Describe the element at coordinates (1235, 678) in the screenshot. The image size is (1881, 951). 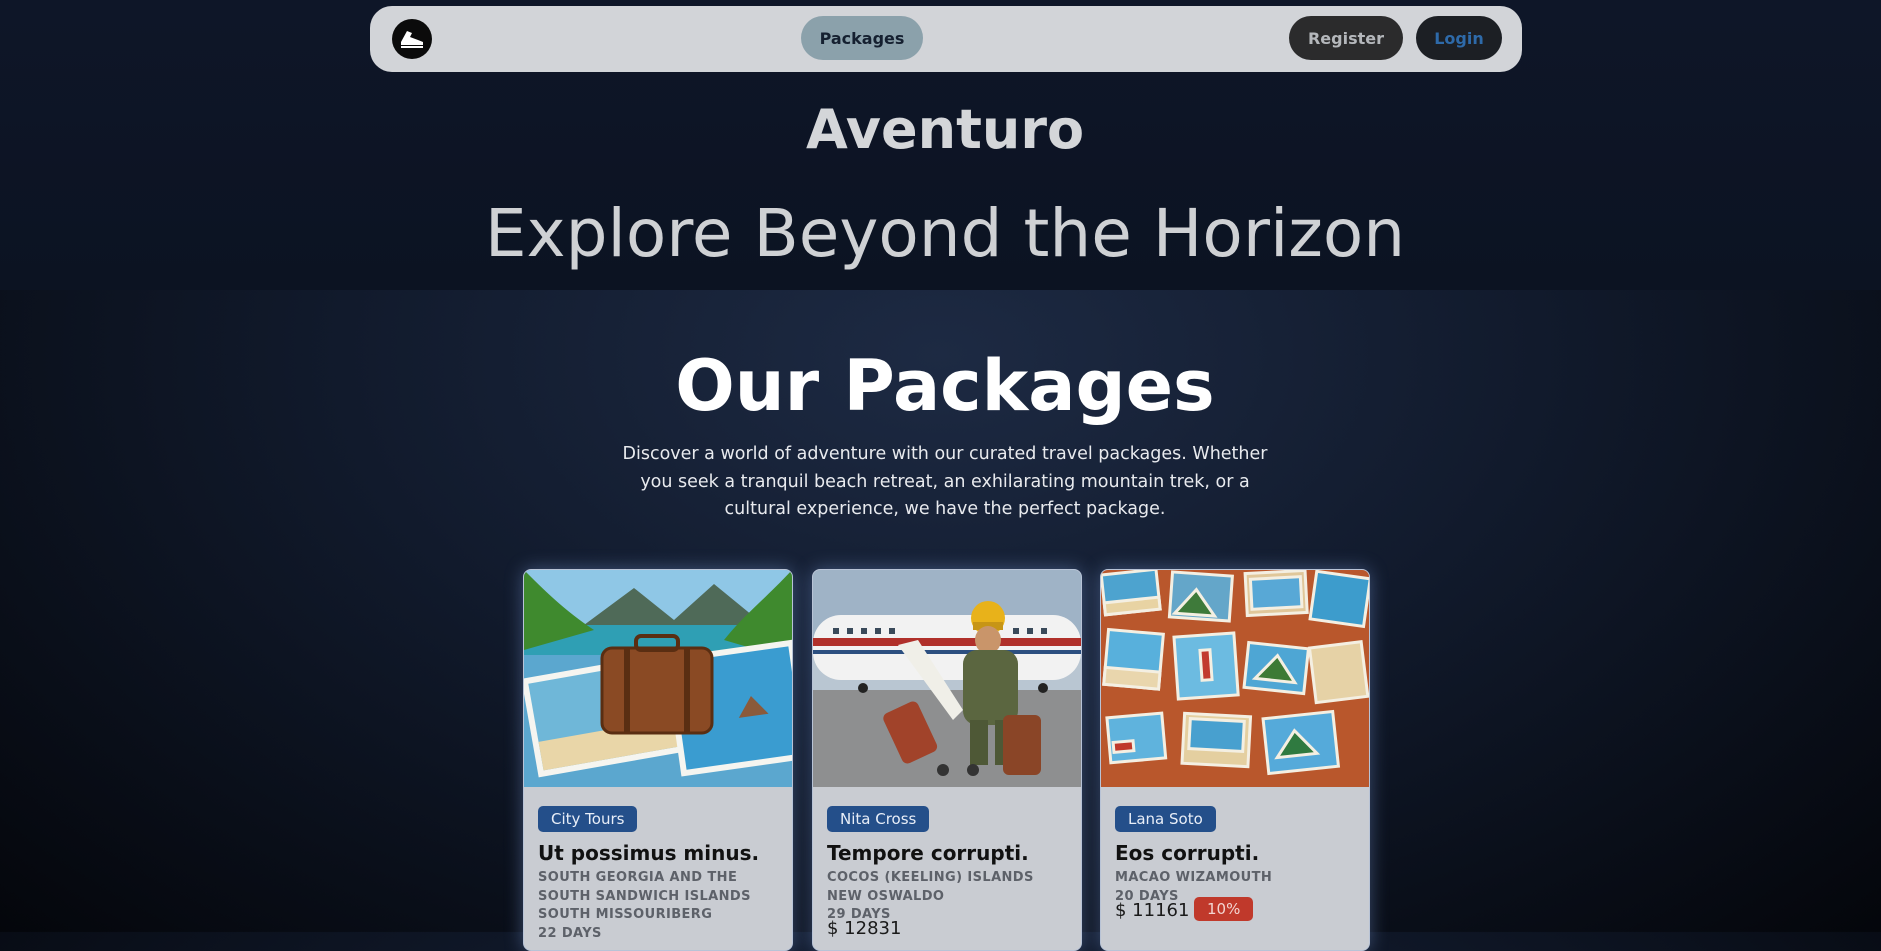
I see `postcards-image` at that location.